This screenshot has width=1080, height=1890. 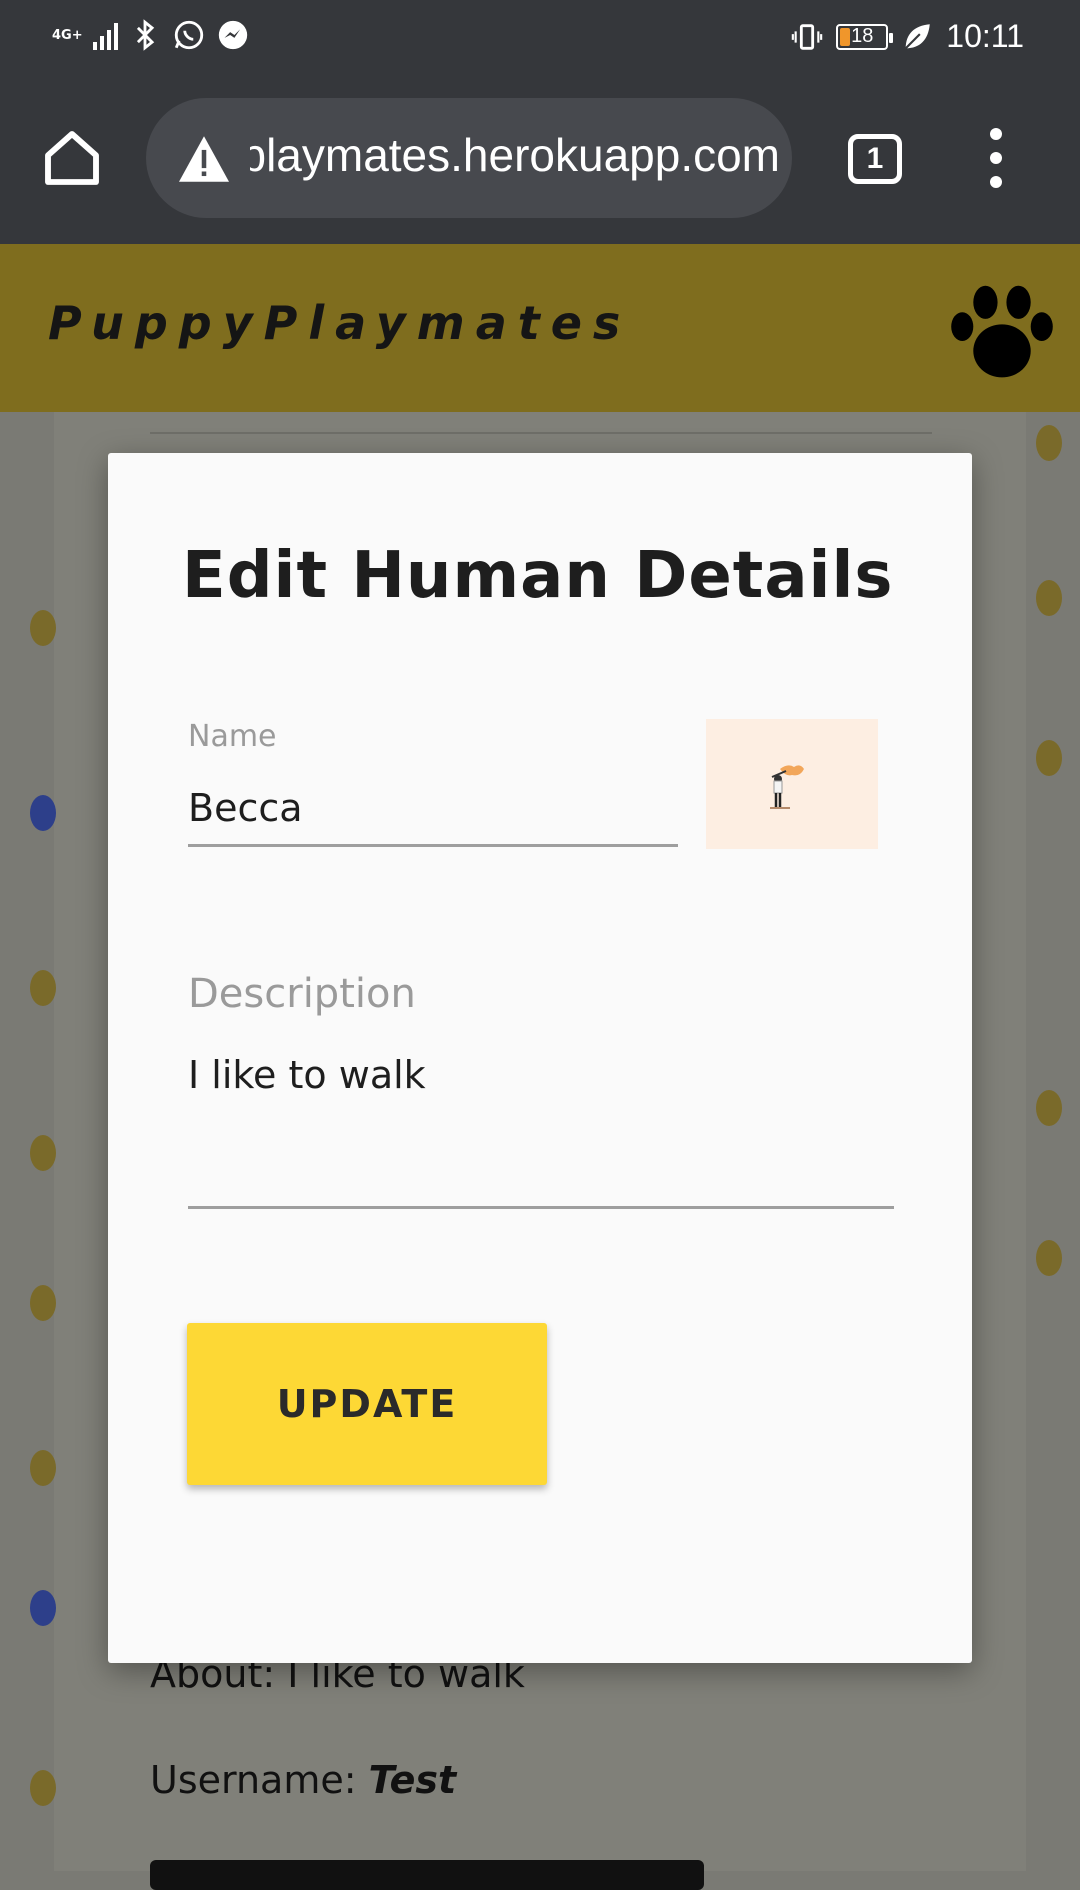 What do you see at coordinates (339, 323) in the screenshot?
I see `brand-logo: PuppyPlaymates` at bounding box center [339, 323].